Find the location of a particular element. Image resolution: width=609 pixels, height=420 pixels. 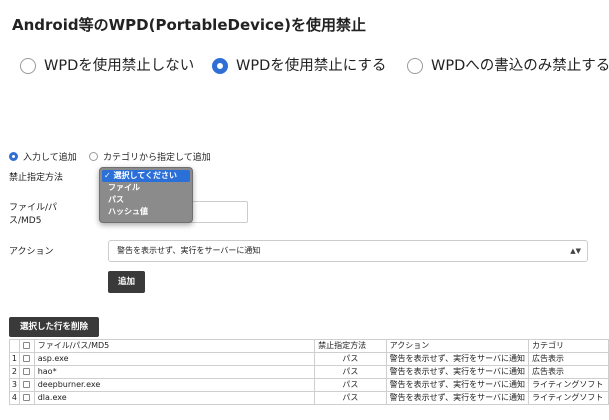

header-category: カテゴリ is located at coordinates (568, 346).